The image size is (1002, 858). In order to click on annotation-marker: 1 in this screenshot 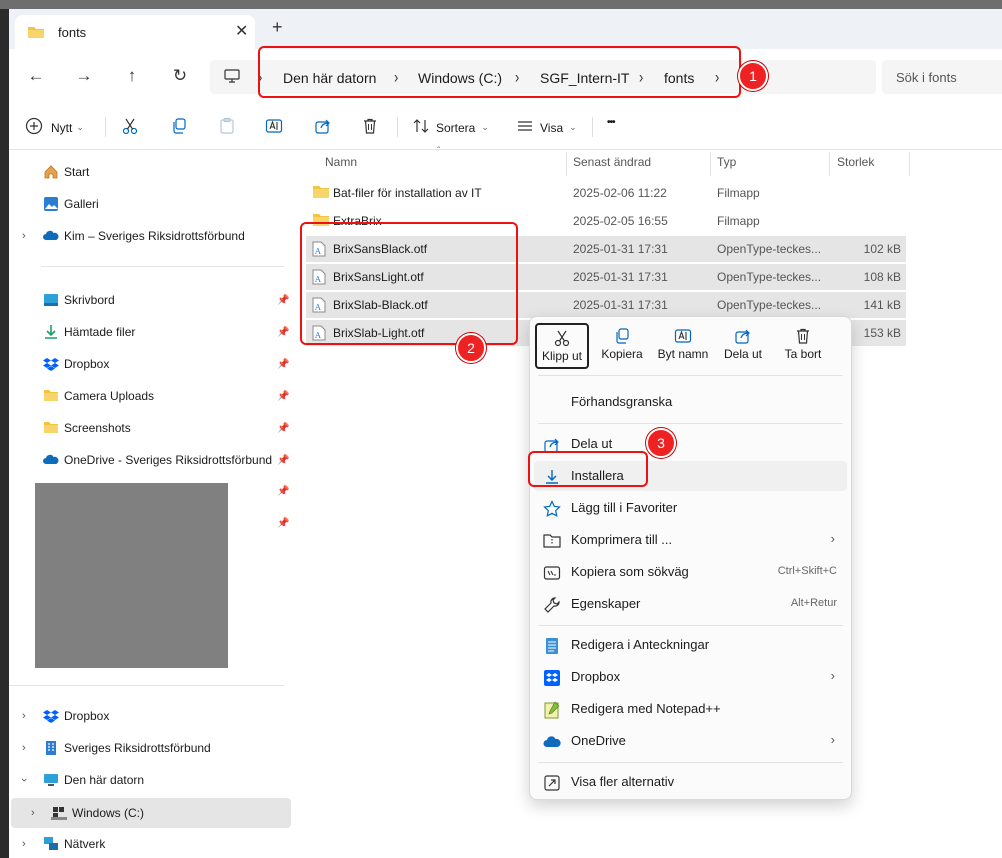, I will do `click(753, 76)`.